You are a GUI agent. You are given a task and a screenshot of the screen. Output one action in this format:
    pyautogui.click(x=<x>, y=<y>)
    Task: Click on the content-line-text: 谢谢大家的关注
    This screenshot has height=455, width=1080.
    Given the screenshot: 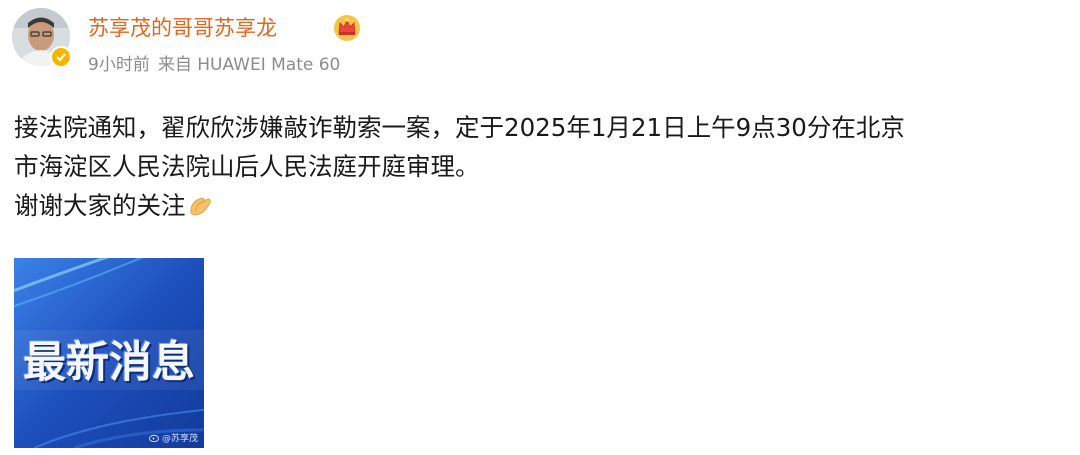 What is the action you would take?
    pyautogui.click(x=100, y=205)
    